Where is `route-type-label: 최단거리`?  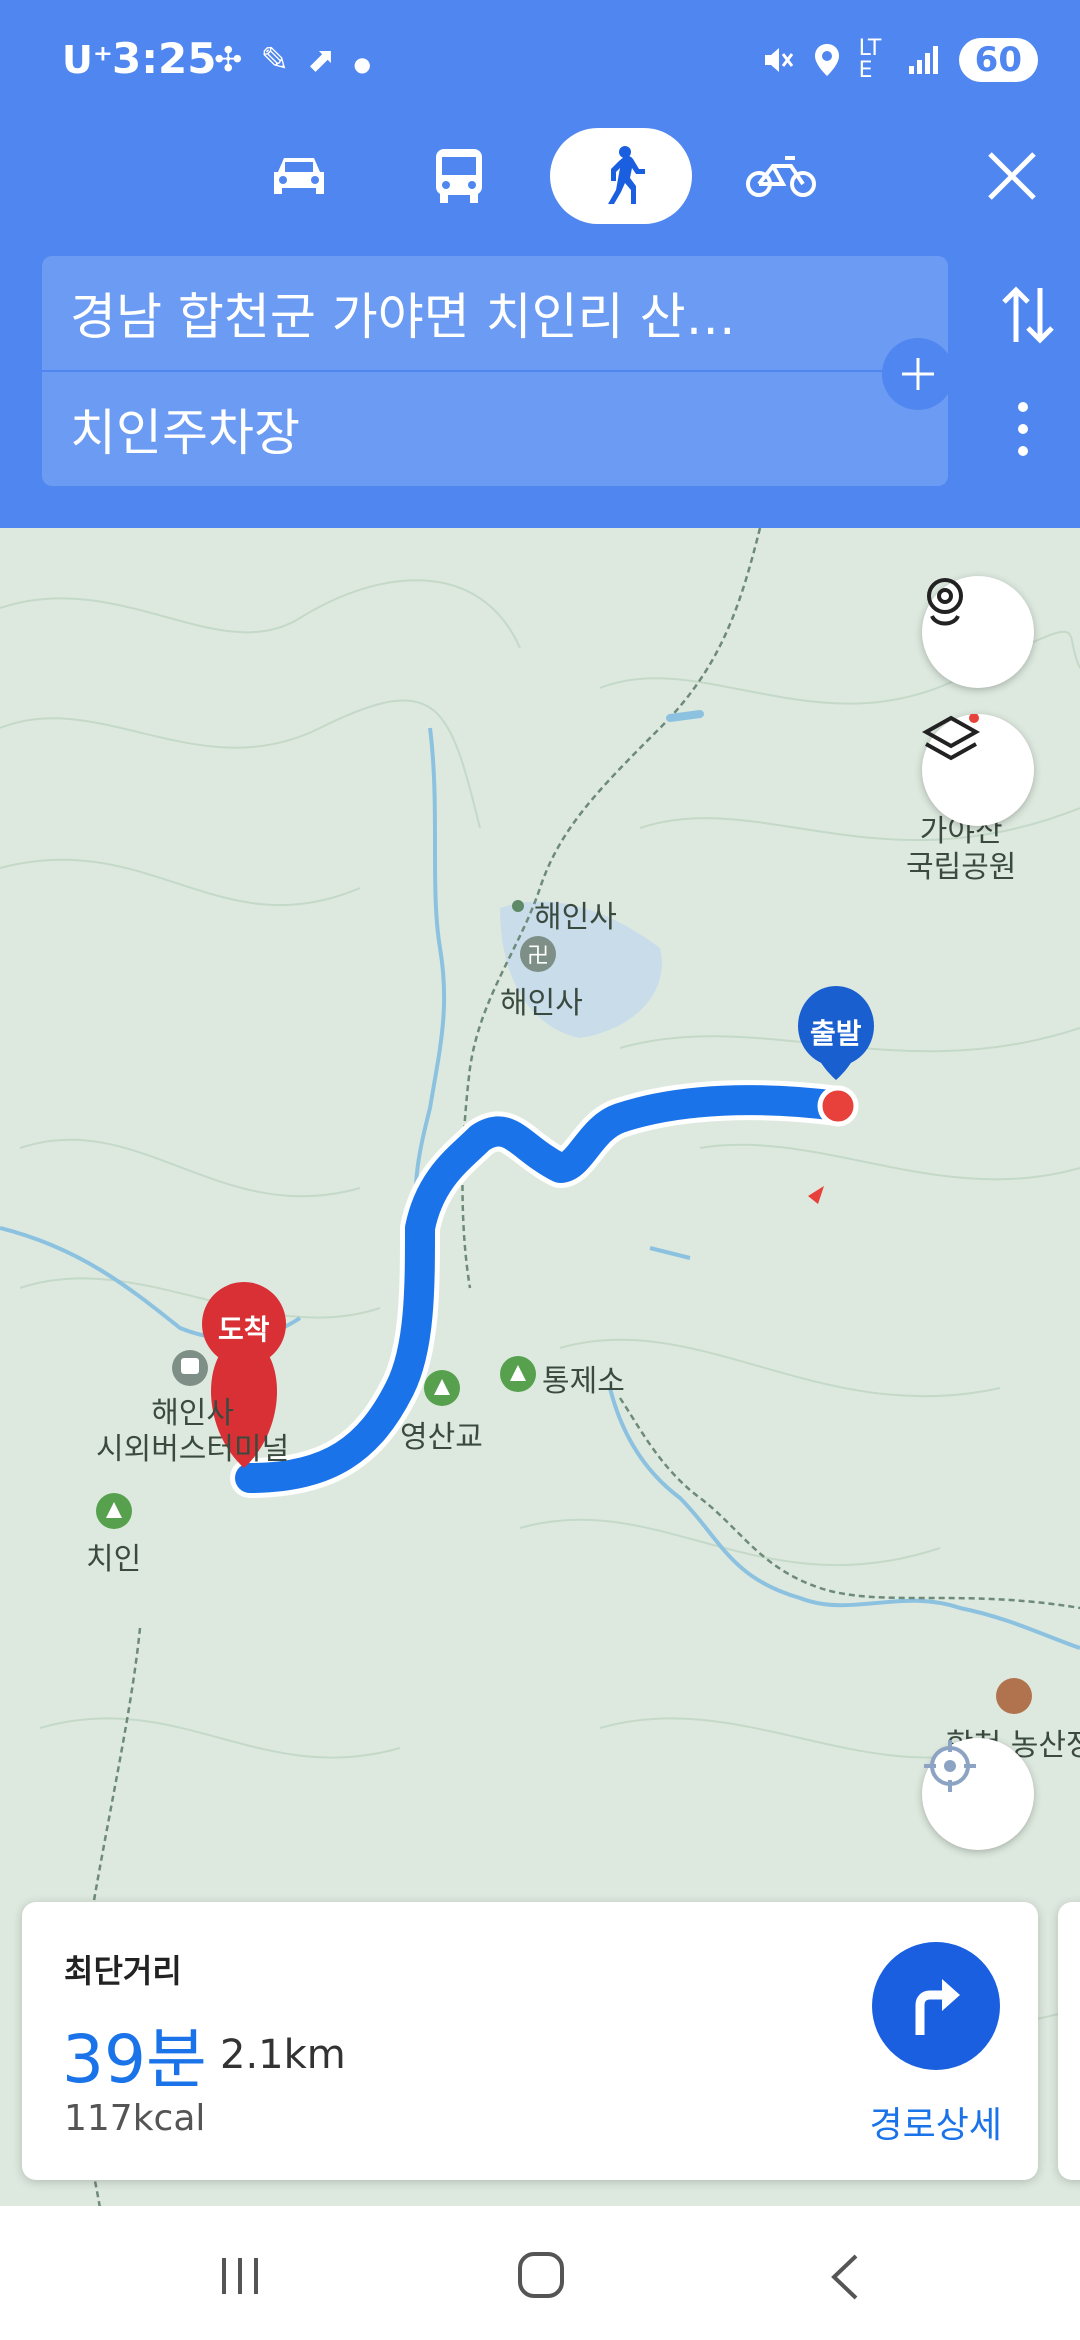
route-type-label: 최단거리 is located at coordinates (123, 1971).